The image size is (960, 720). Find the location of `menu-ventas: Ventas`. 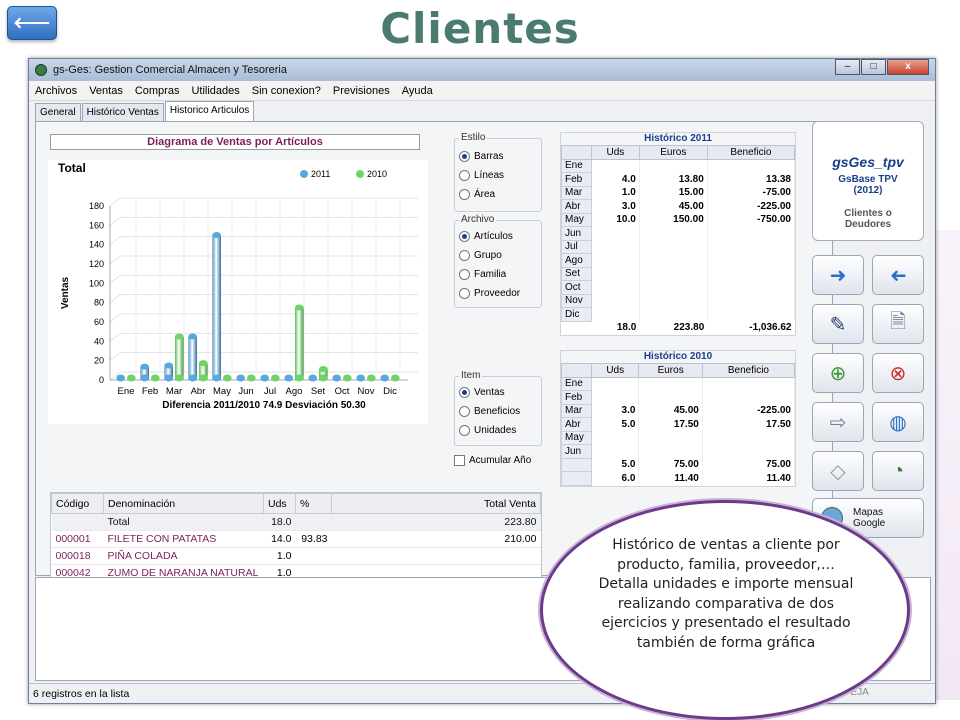

menu-ventas: Ventas is located at coordinates (106, 91).